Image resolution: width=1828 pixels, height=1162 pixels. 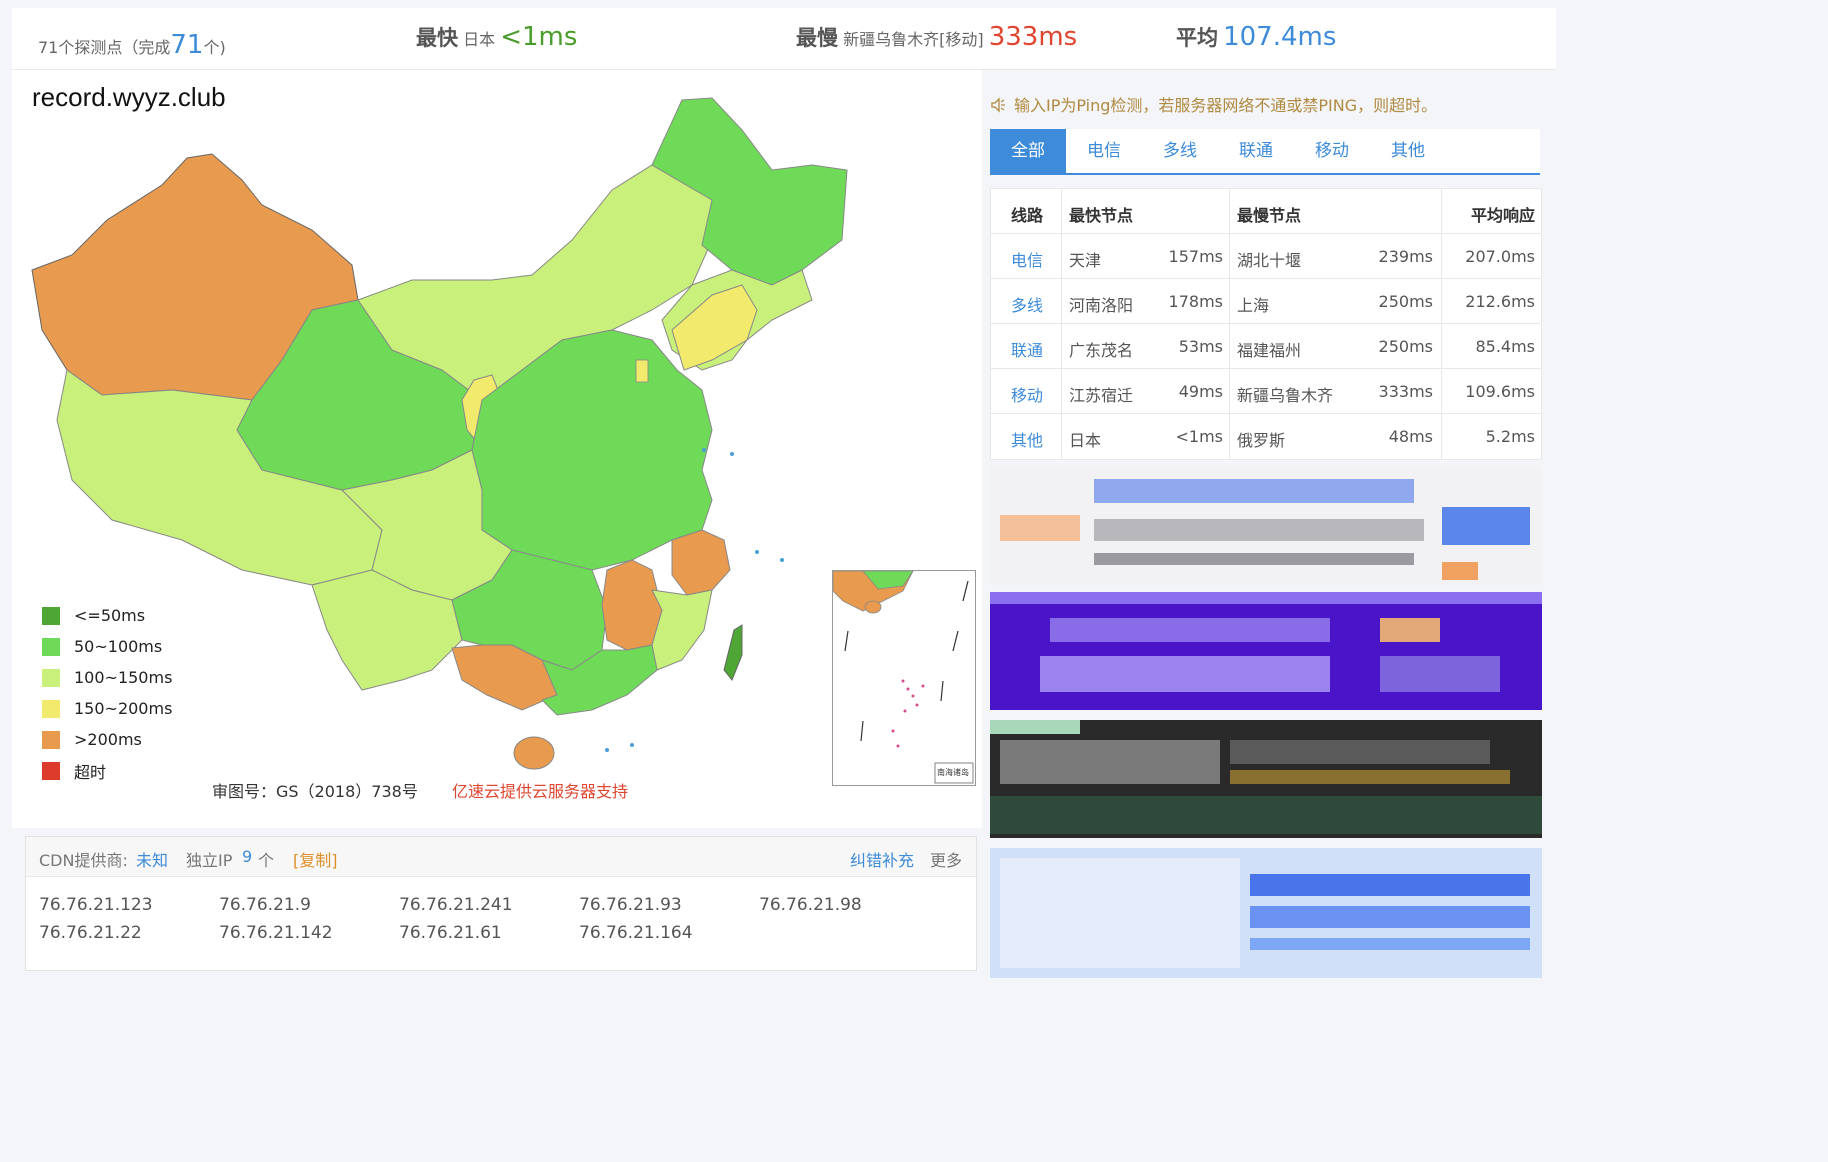 I want to click on region-zhejiang, so click(x=701, y=562).